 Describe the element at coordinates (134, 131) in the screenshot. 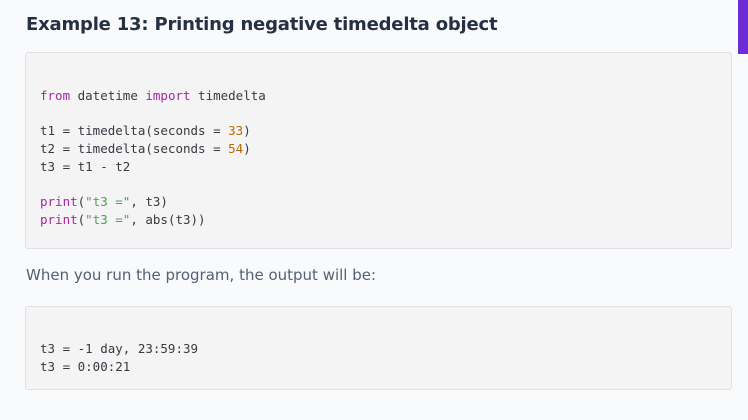

I see `code-text: t1 = timedelta(seconds =` at that location.